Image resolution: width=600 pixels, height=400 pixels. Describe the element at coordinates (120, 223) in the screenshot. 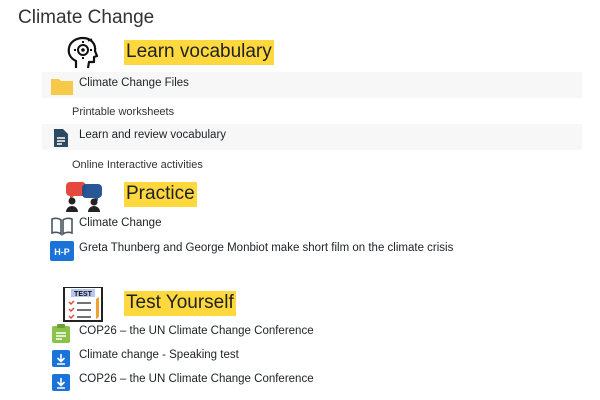

I see `activity-link: Climate Change` at that location.